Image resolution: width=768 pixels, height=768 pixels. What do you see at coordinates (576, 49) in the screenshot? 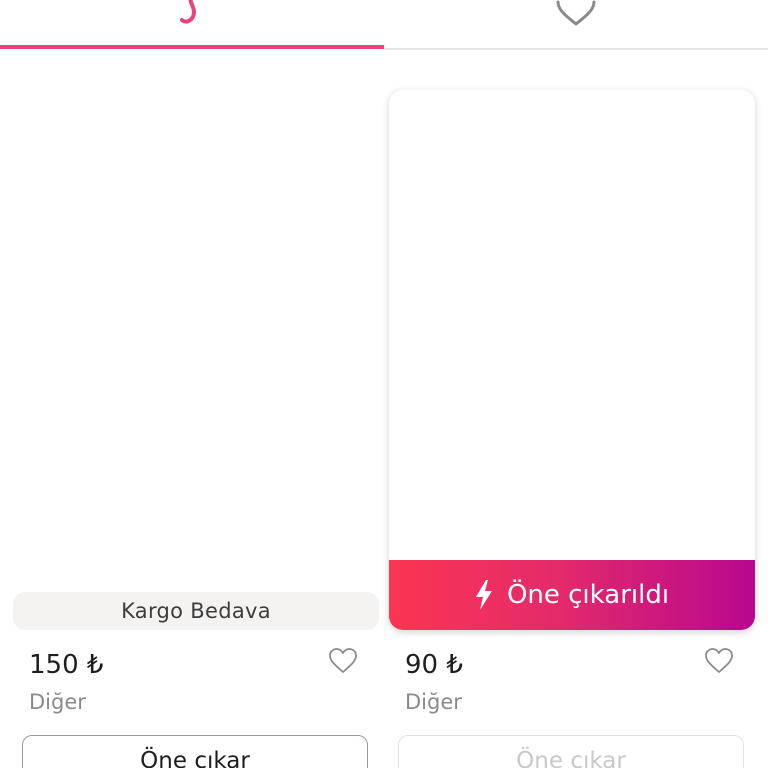
I see `tab-divider` at bounding box center [576, 49].